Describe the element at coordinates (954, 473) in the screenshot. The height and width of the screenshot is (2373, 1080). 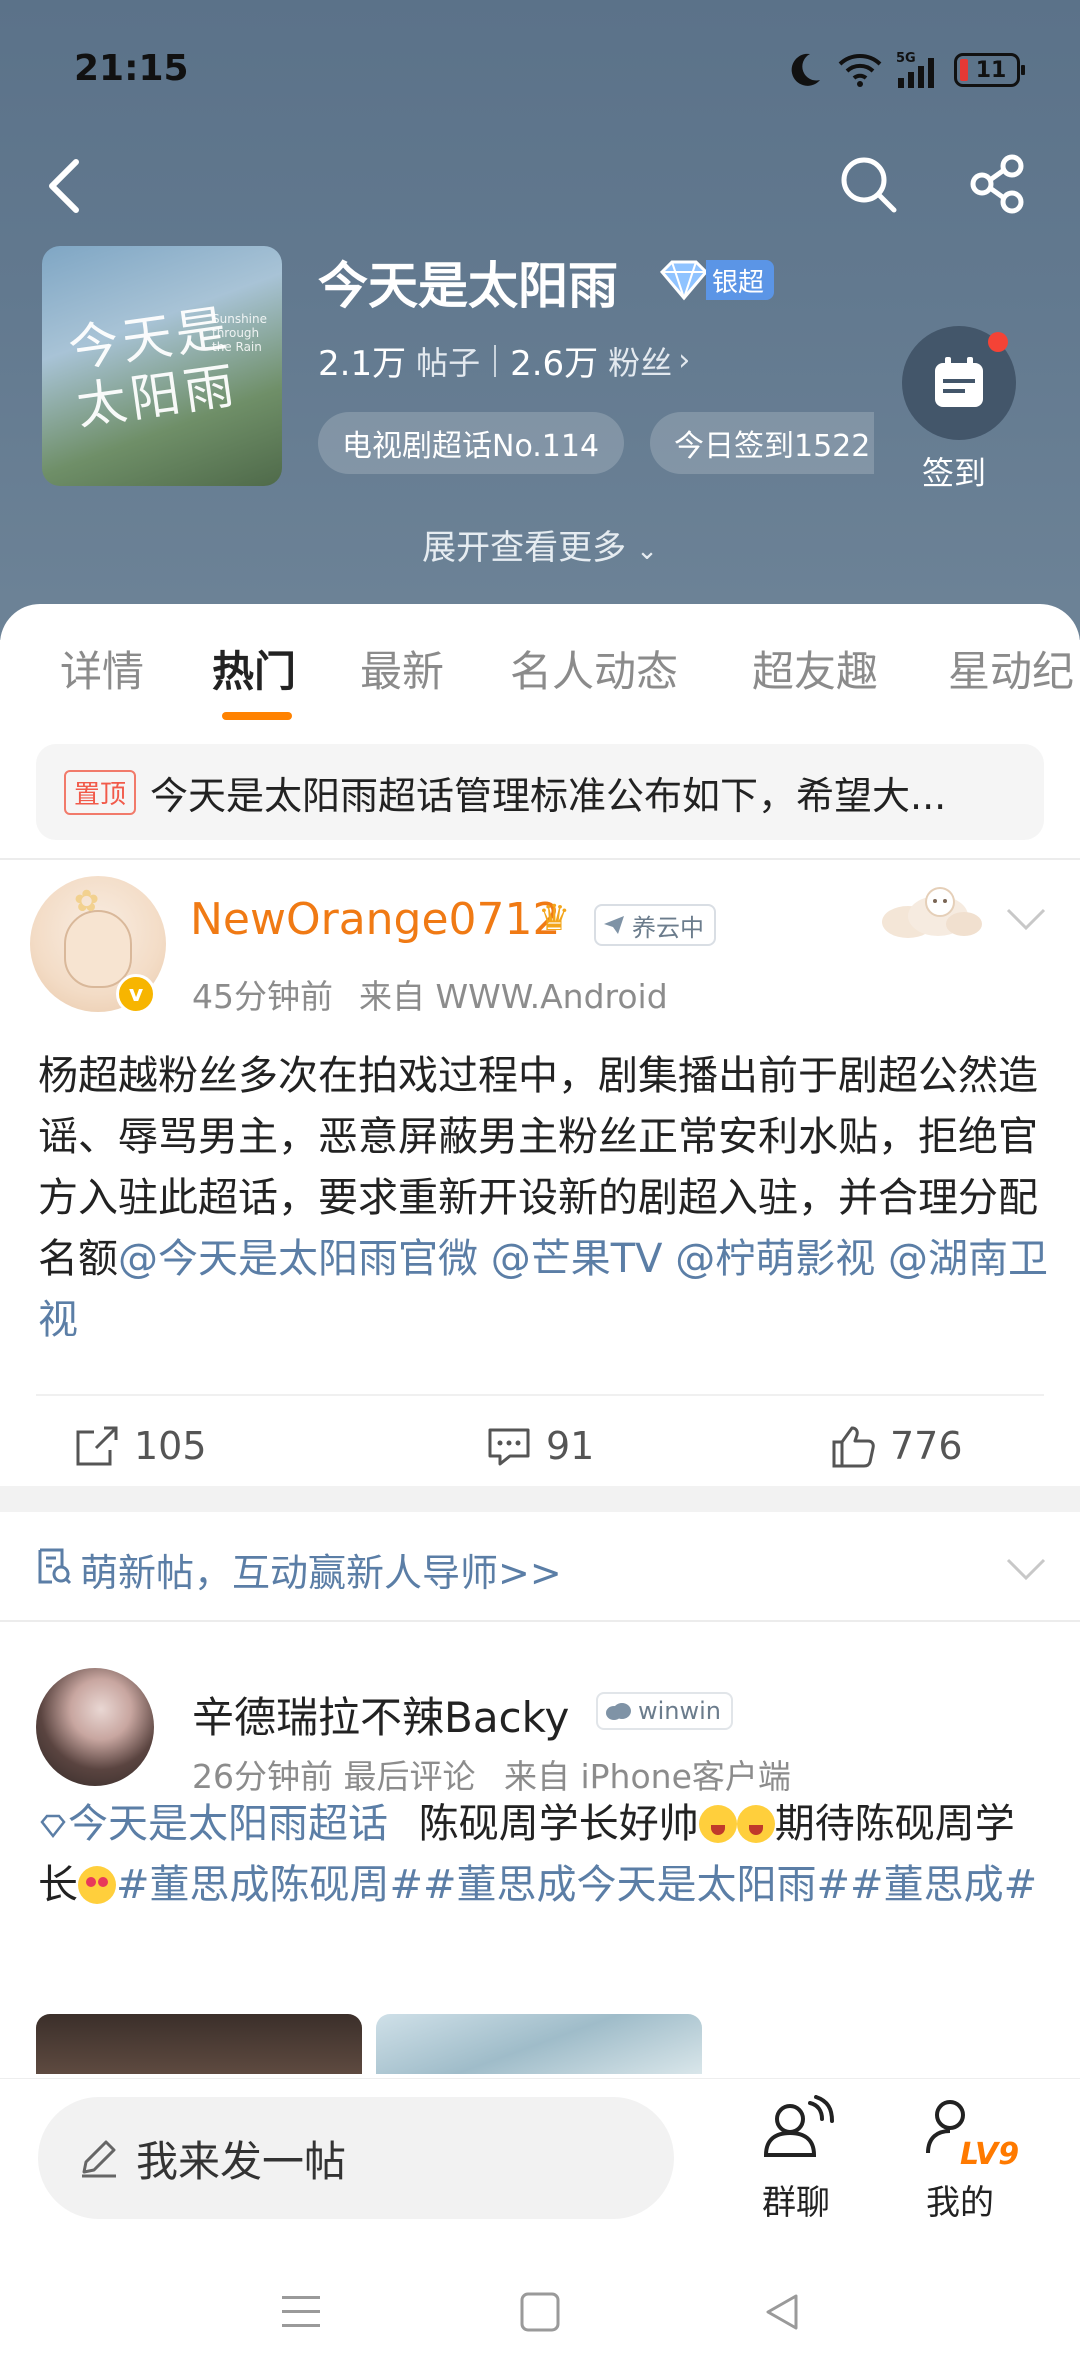
I see `sign-in-label: 签到` at that location.